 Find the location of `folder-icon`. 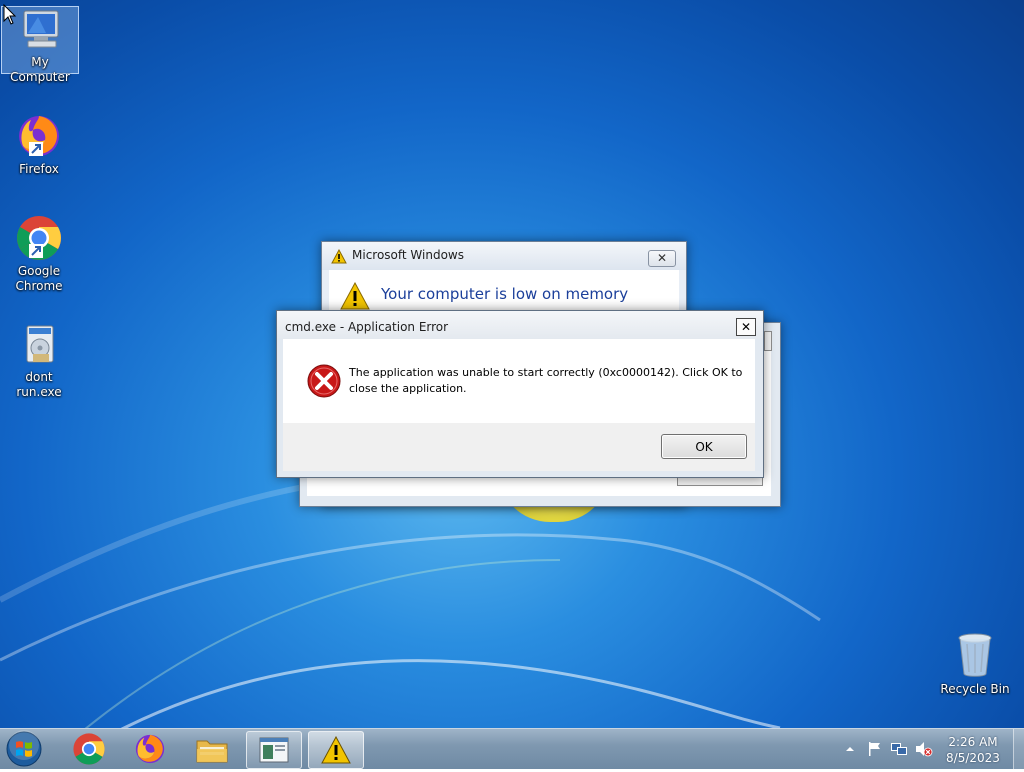

folder-icon is located at coordinates (212, 751).